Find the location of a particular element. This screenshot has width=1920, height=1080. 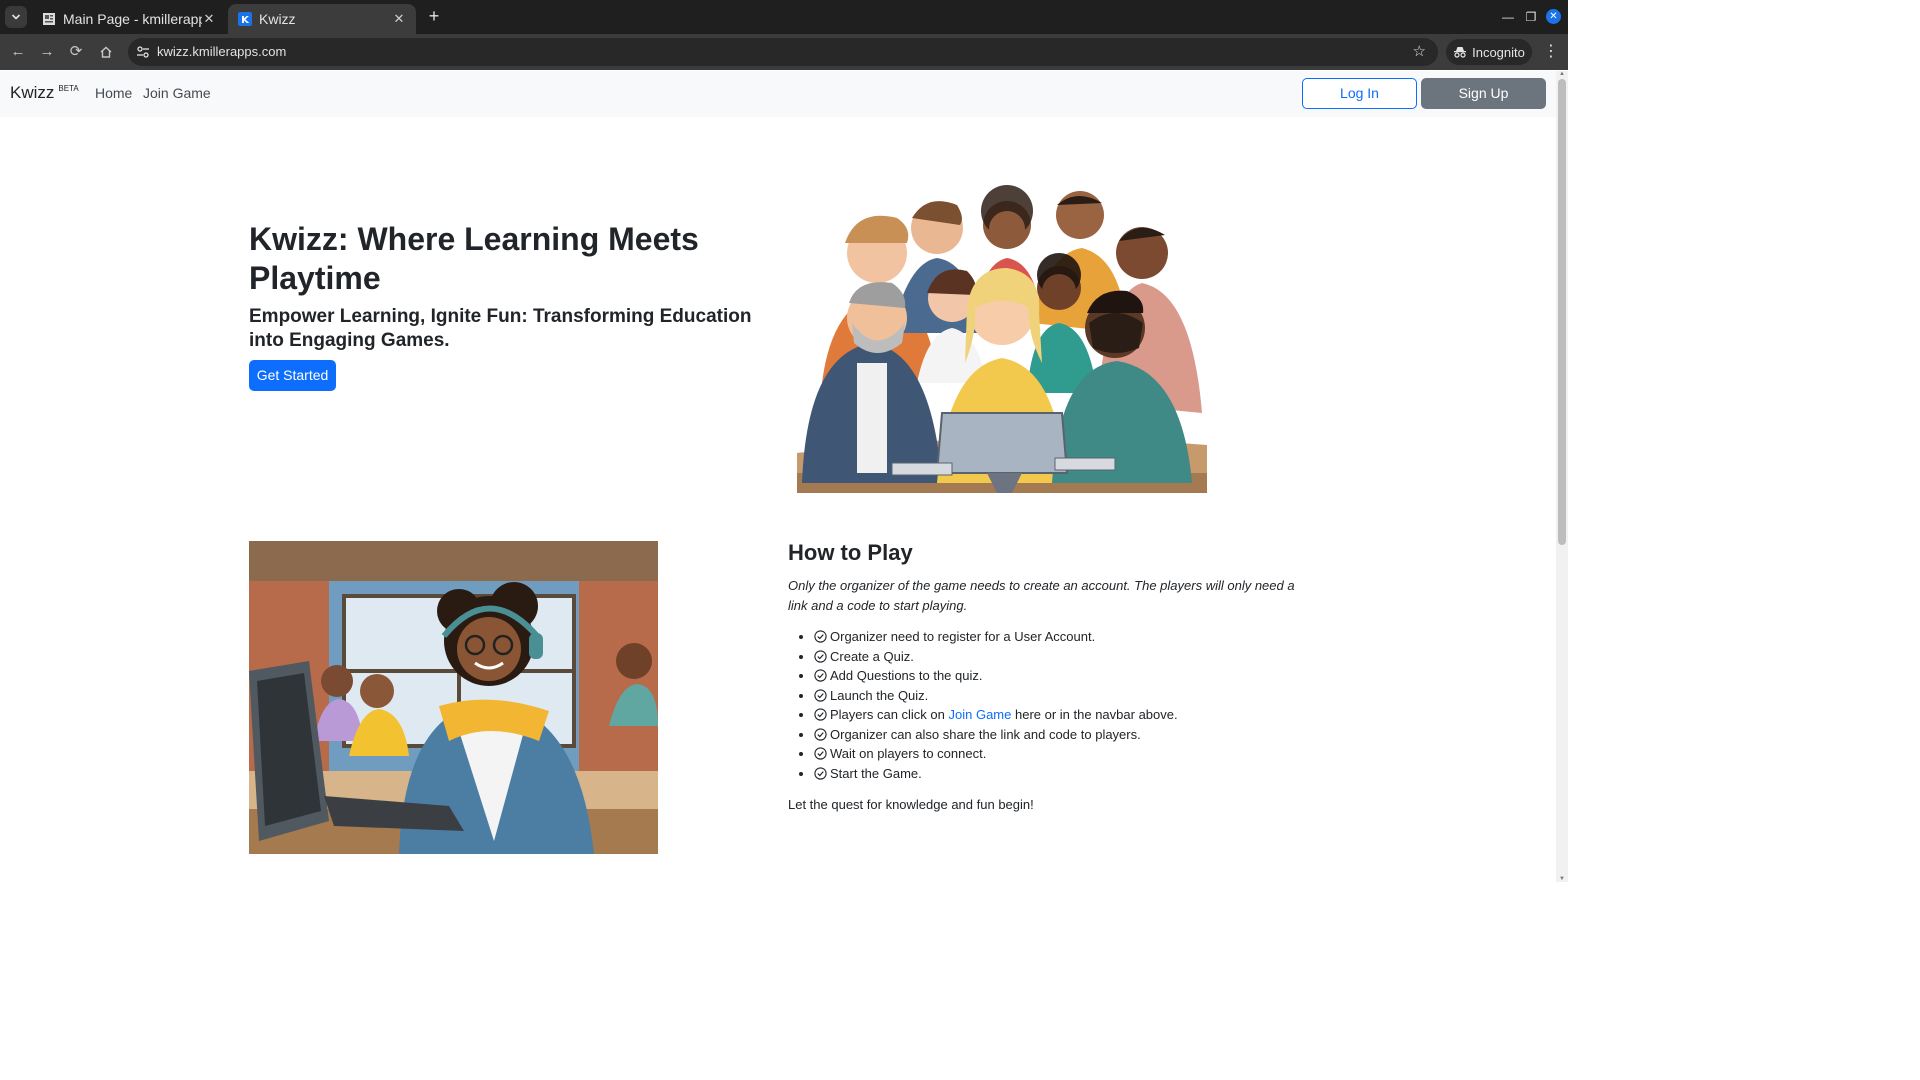

incognito-indicator: Incognito is located at coordinates (1489, 52).